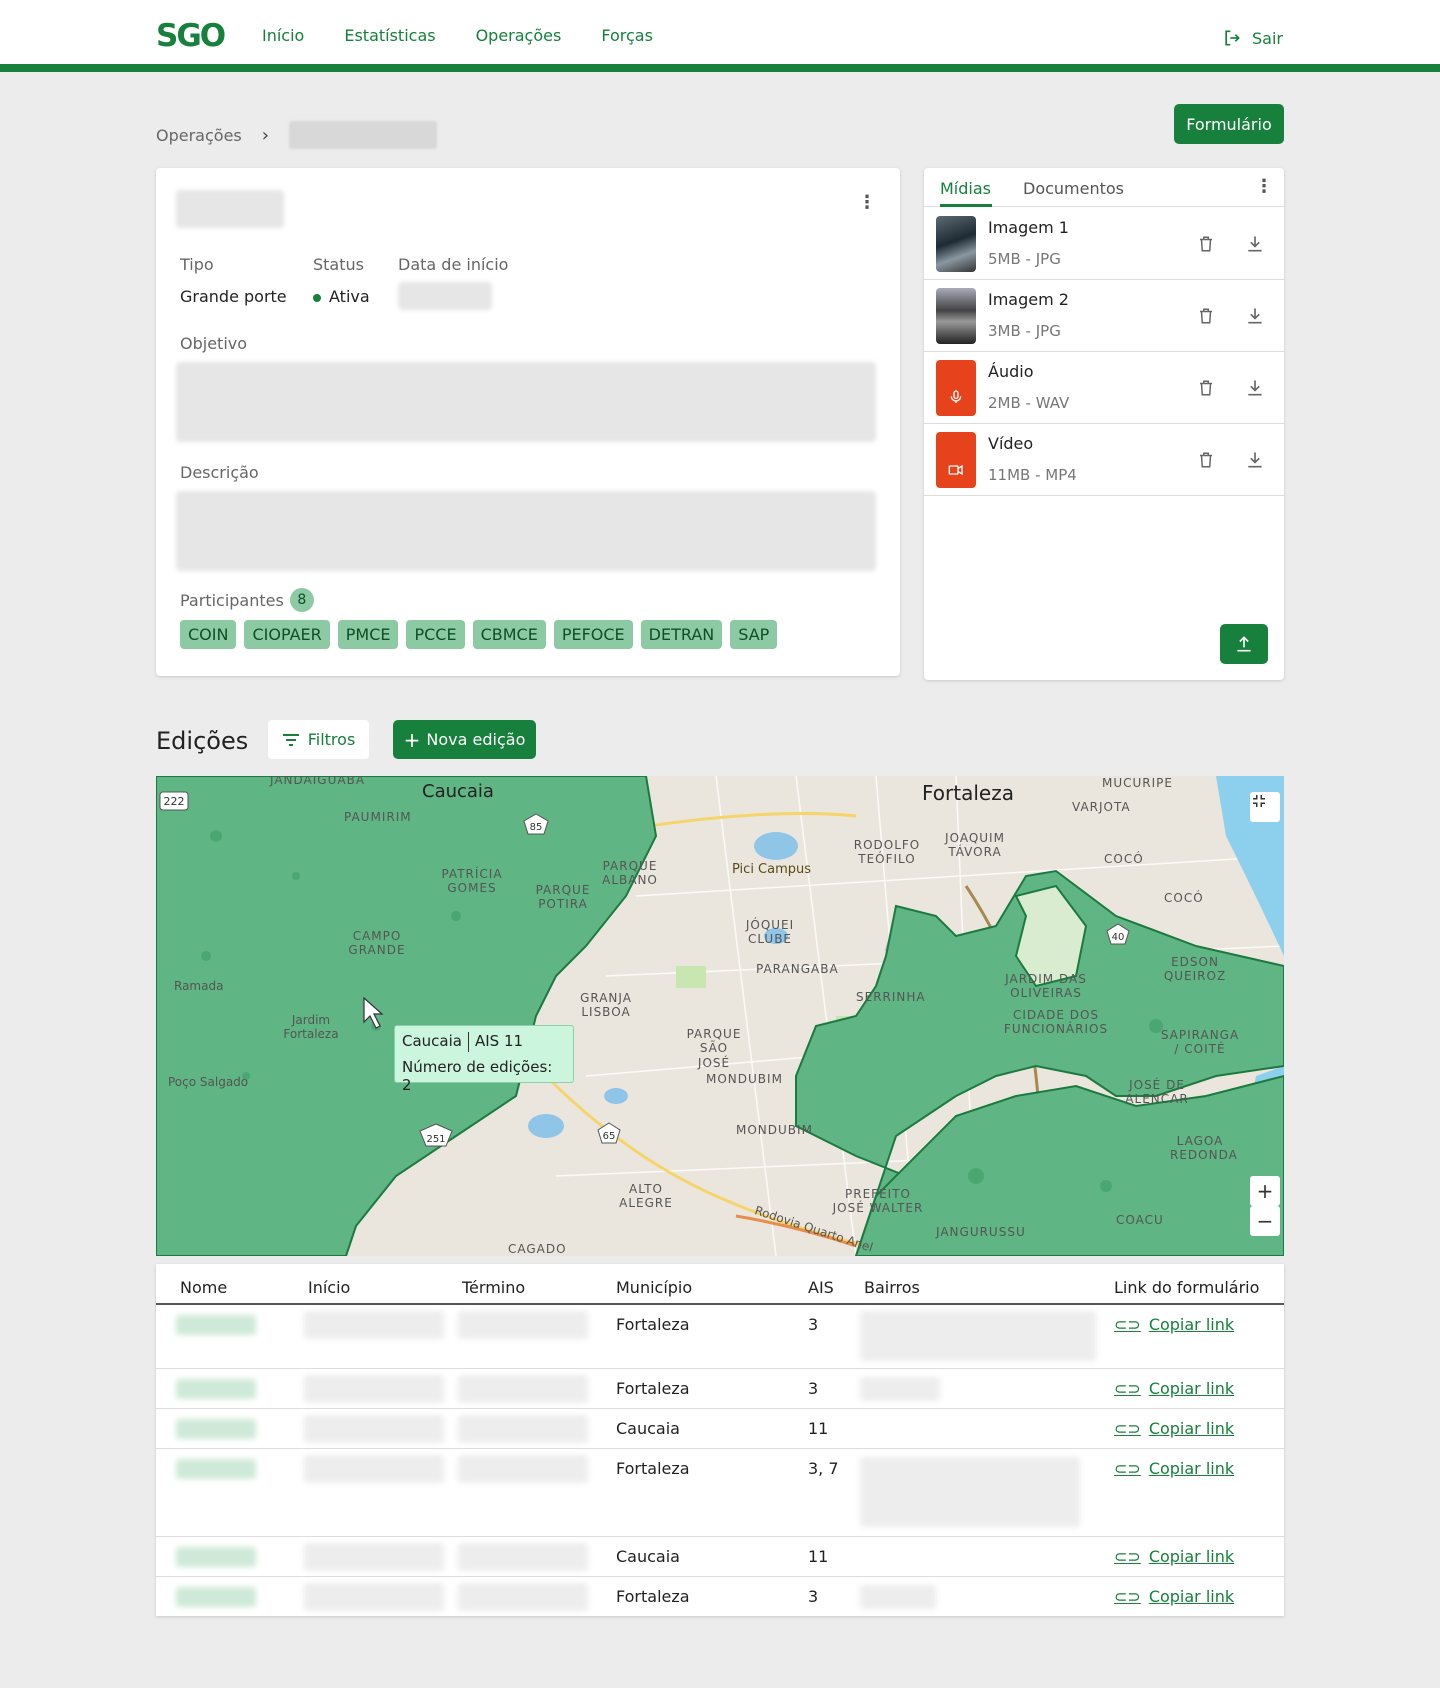 The height and width of the screenshot is (1688, 1440). What do you see at coordinates (1011, 371) in the screenshot?
I see `media-name: Áudio` at bounding box center [1011, 371].